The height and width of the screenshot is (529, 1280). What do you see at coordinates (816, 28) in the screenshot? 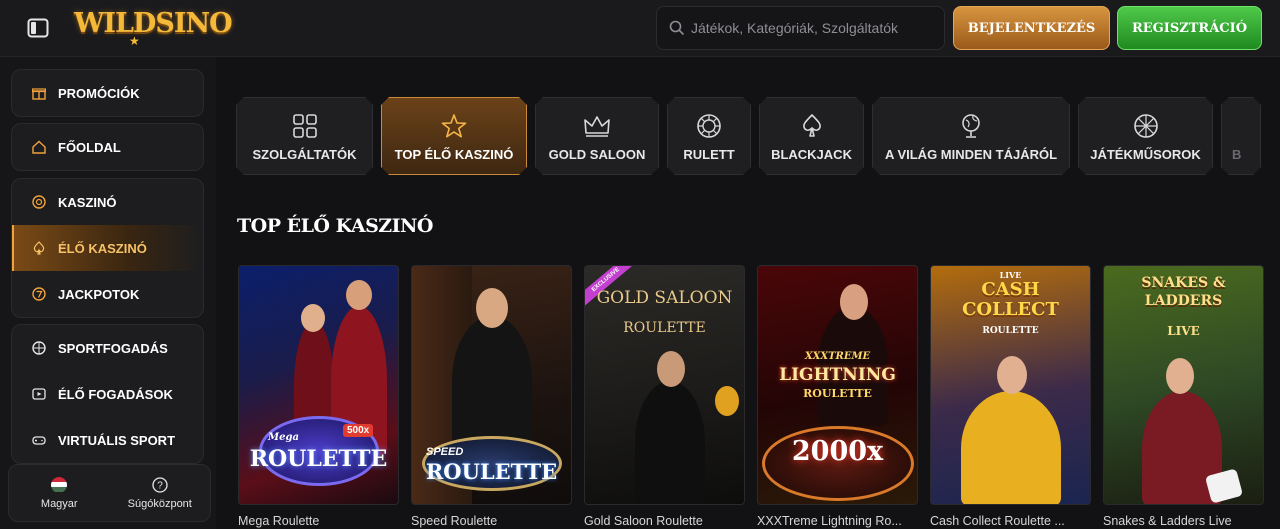
I see `search-input` at bounding box center [816, 28].